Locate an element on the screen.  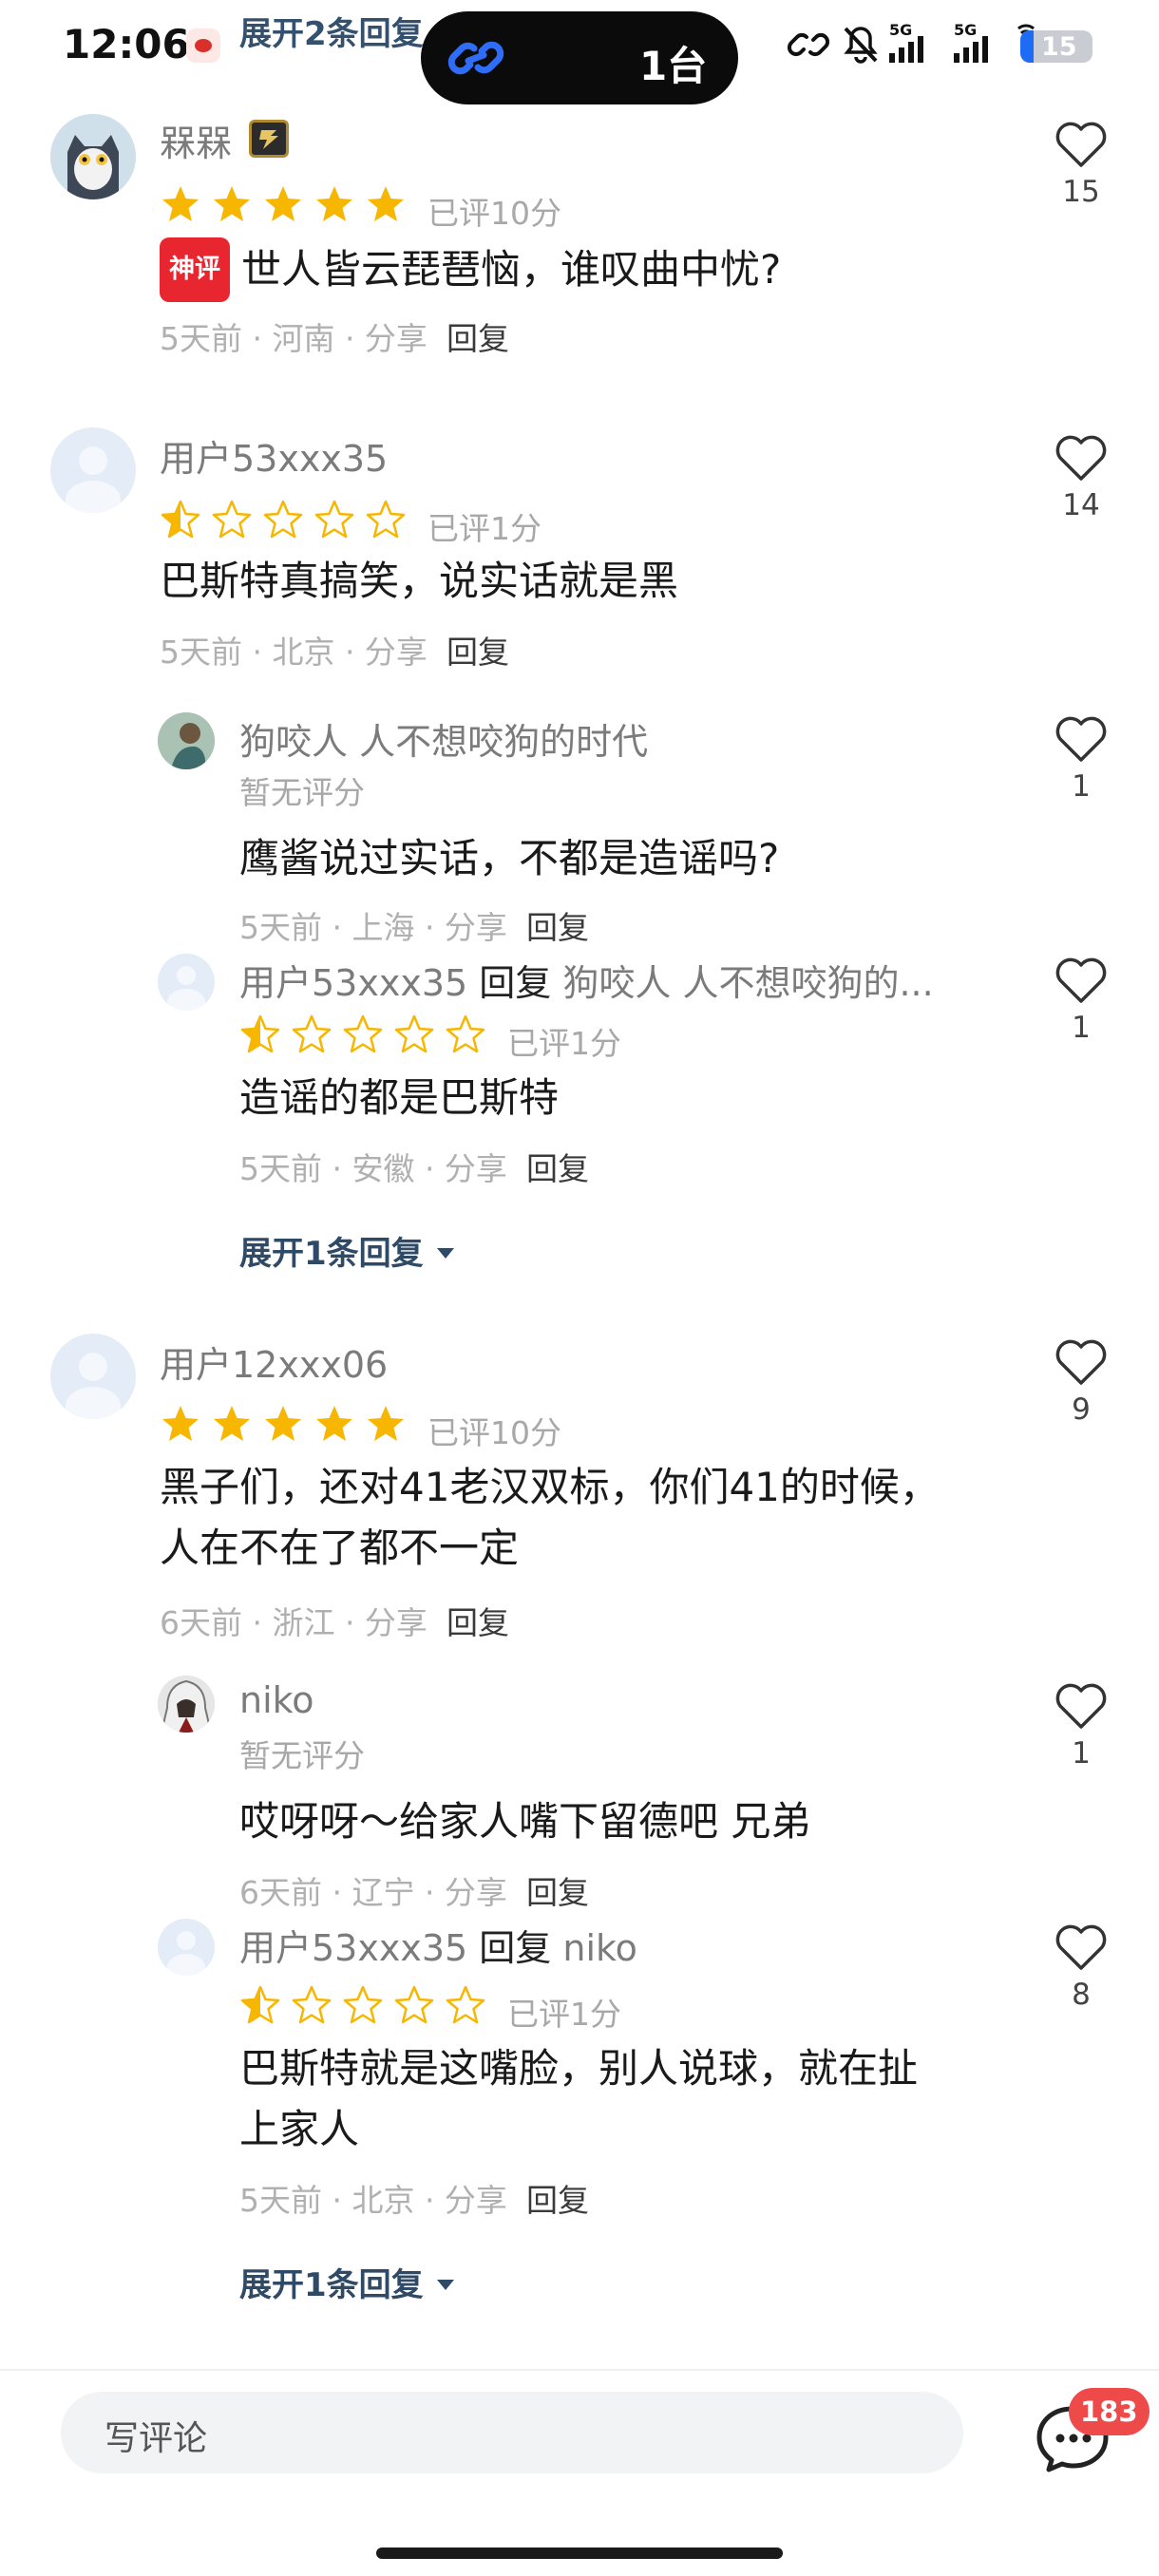
cat-avatar-image is located at coordinates (93, 156).